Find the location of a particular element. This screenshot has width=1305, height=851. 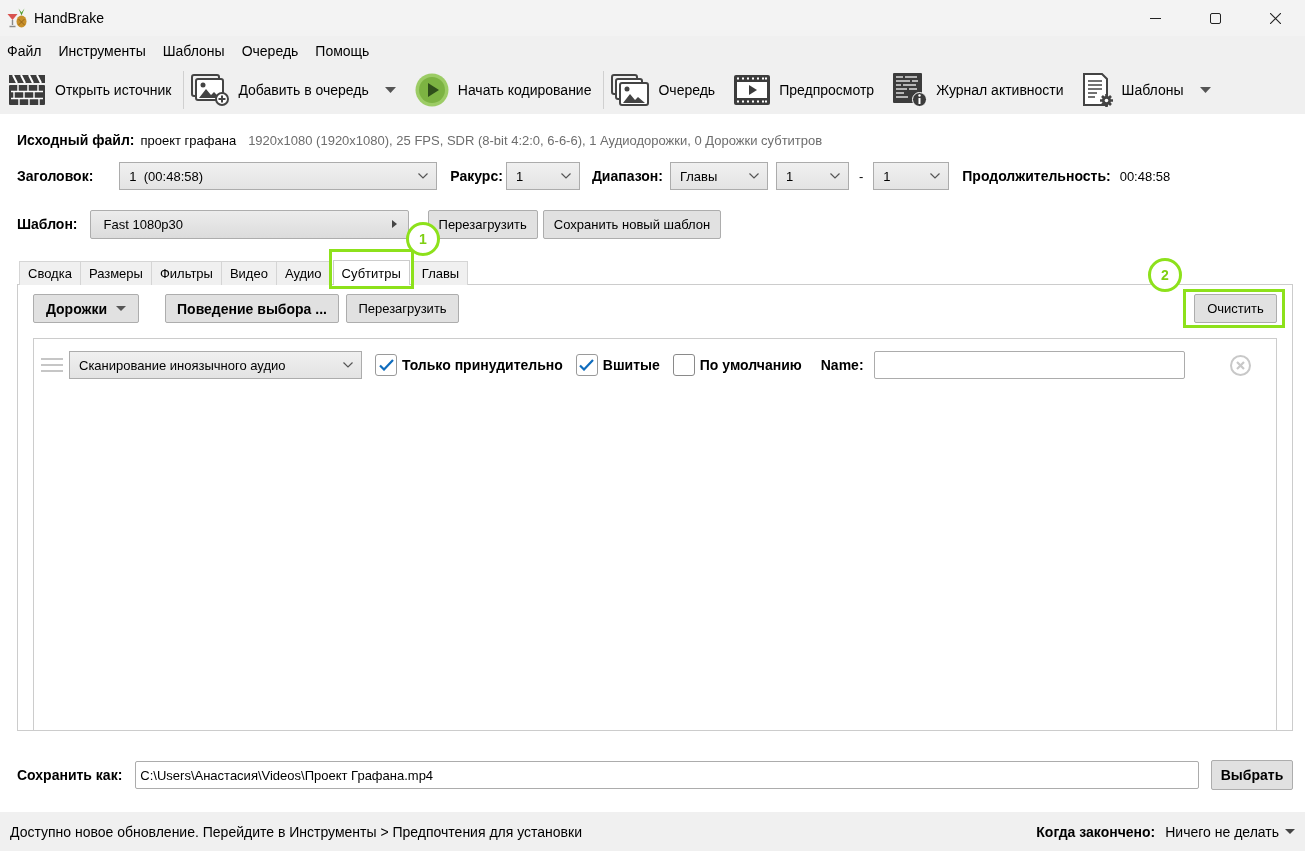

range-end-dropdown: 1 is located at coordinates (911, 176).